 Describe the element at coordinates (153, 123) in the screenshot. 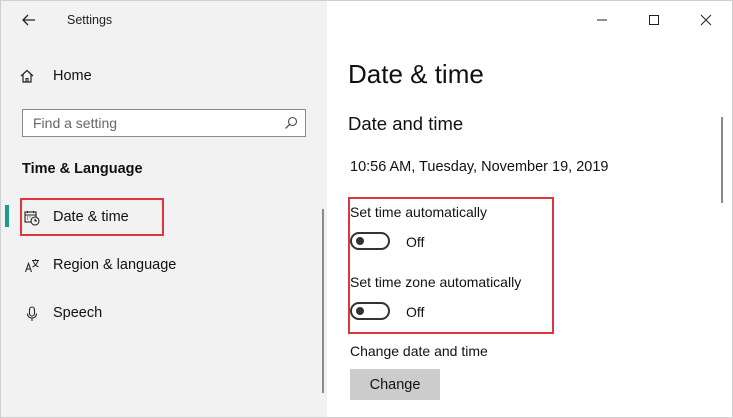

I see `search-input` at that location.